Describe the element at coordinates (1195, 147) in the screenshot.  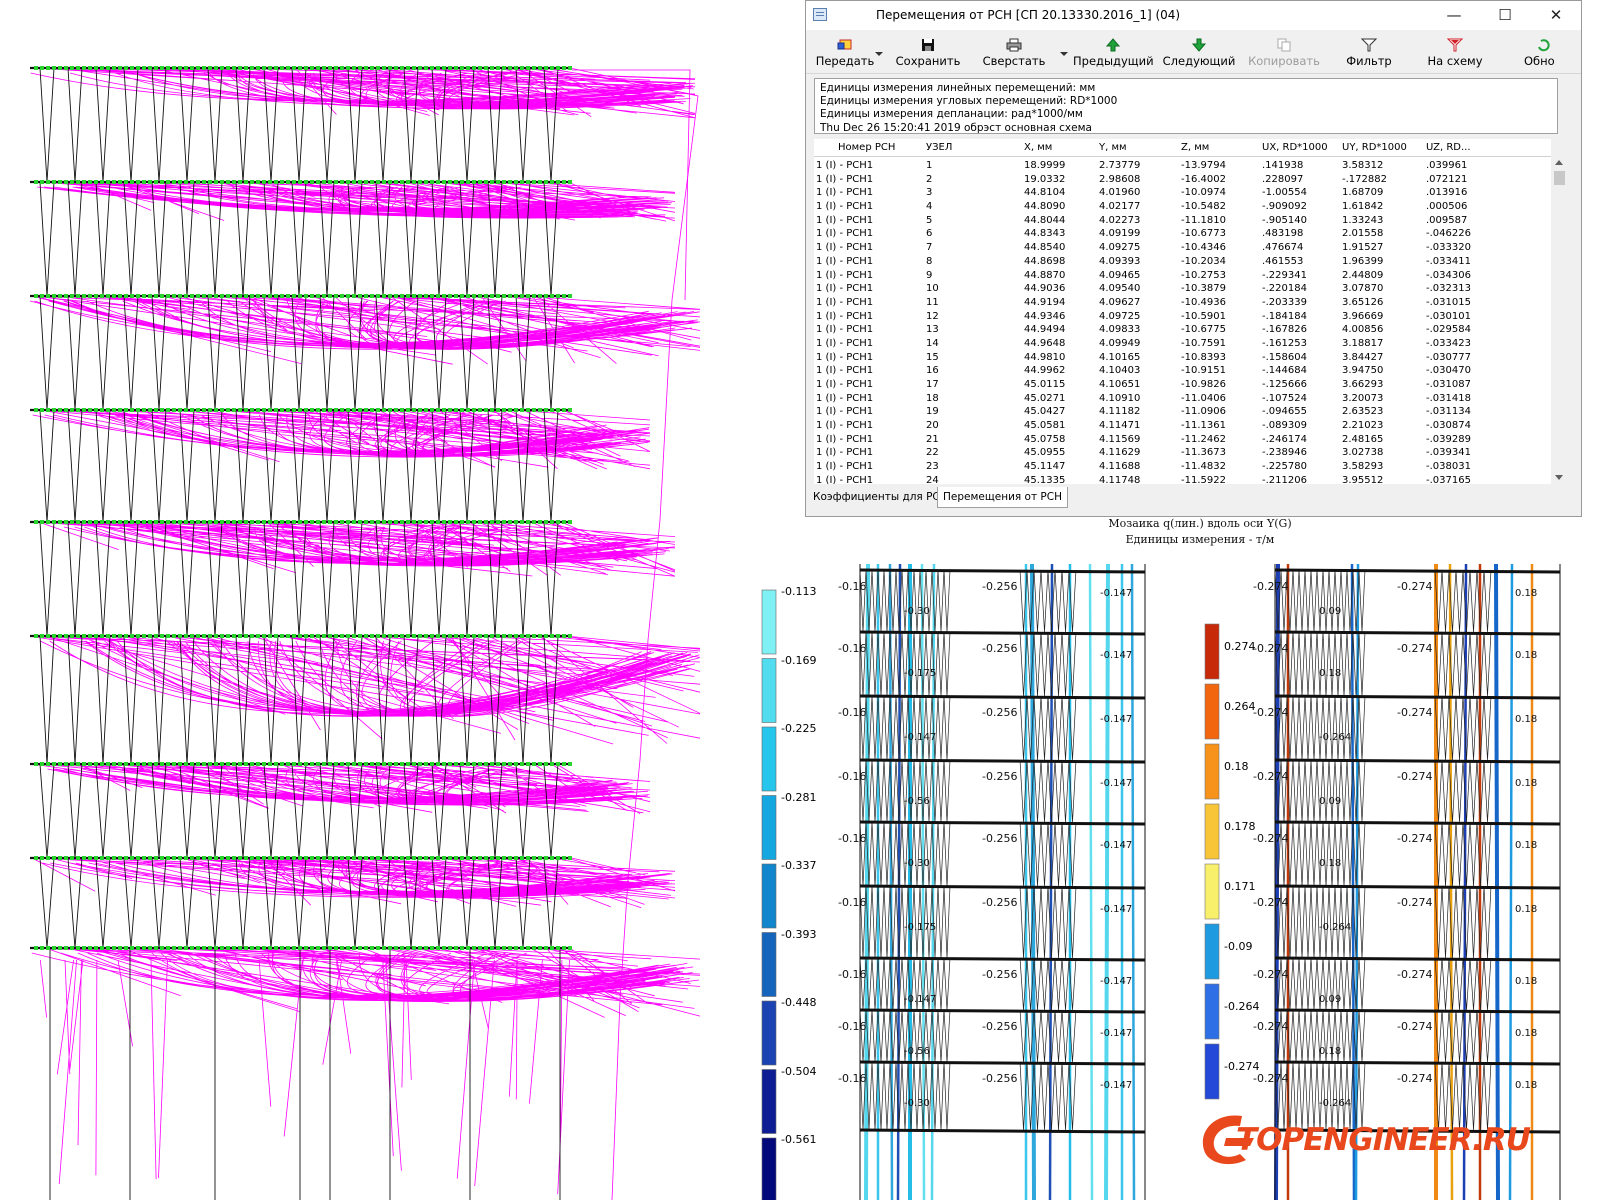
I see `column-header-z-mm: Z, мм` at that location.